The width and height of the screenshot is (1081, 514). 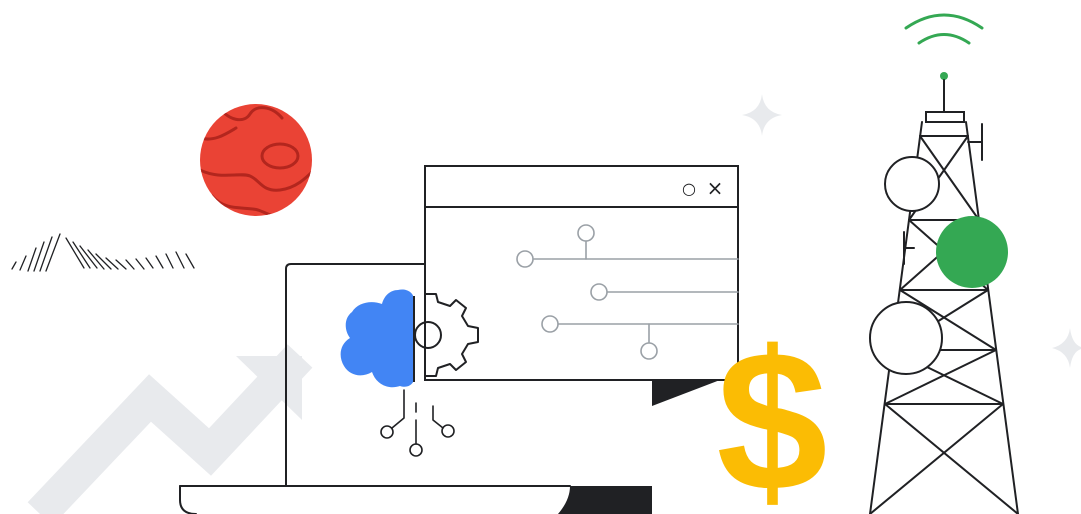 What do you see at coordinates (417, 423) in the screenshot?
I see `circuit-pins-icon` at bounding box center [417, 423].